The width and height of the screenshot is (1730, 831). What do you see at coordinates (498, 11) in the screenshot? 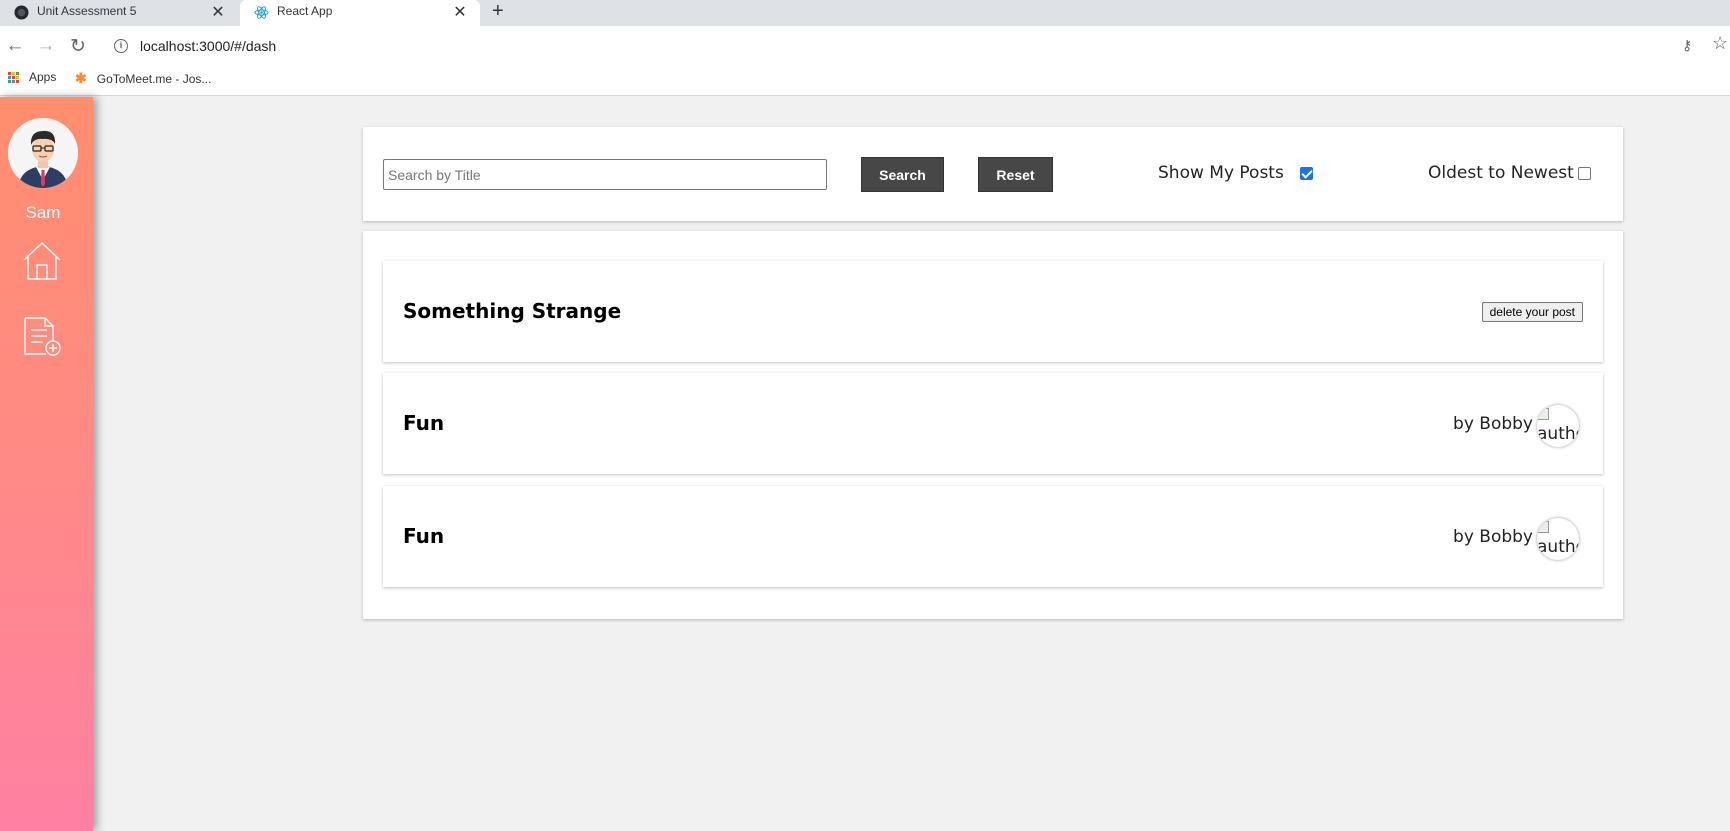
I see `new-tab-icon: +` at bounding box center [498, 11].